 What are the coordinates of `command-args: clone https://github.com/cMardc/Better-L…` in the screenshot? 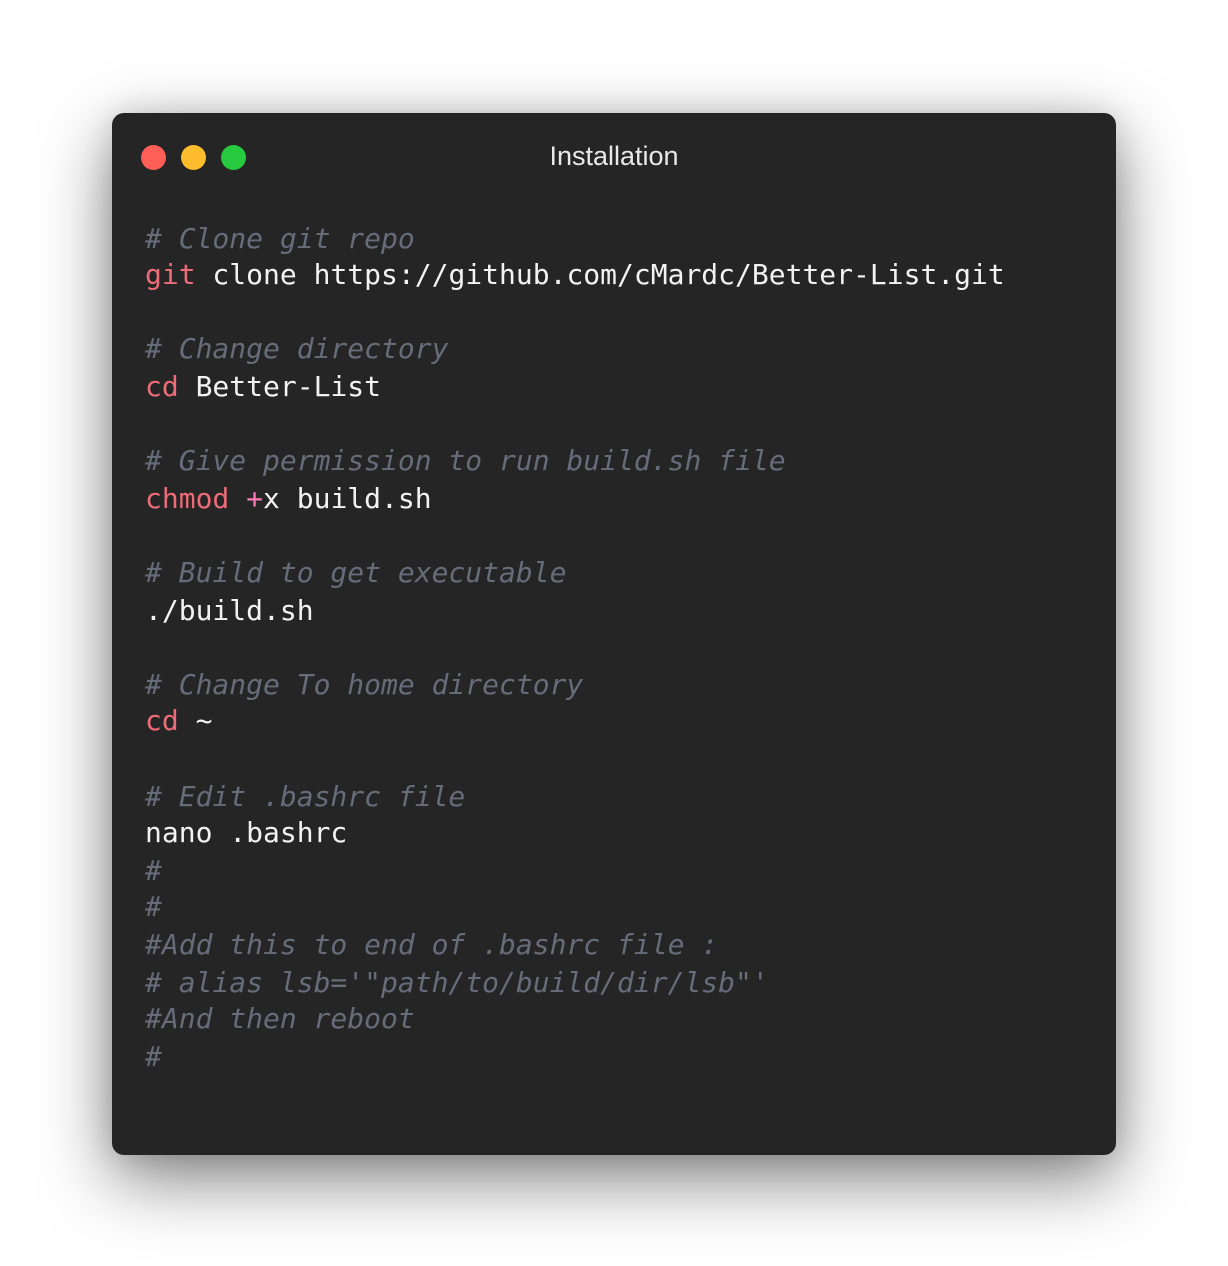 It's located at (600, 274).